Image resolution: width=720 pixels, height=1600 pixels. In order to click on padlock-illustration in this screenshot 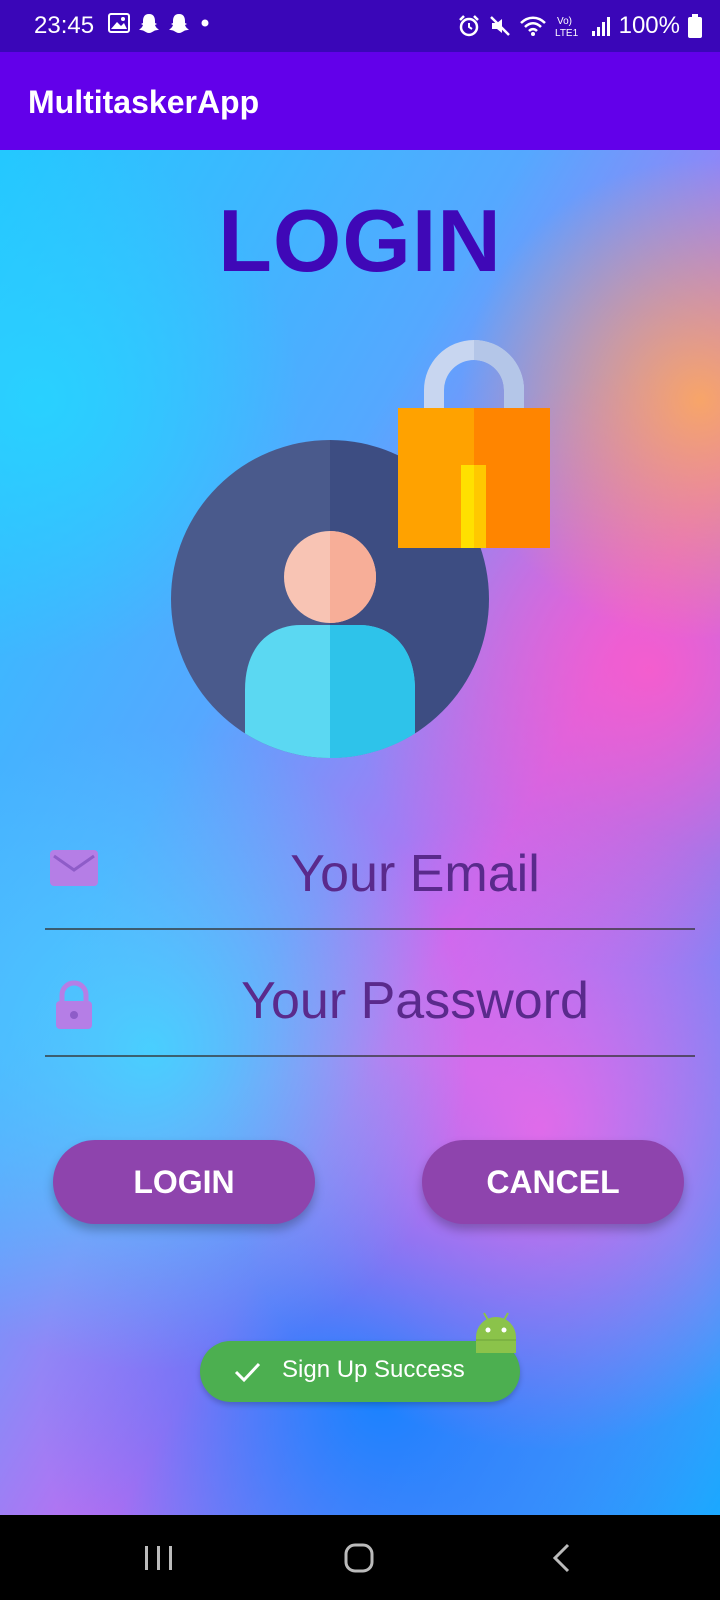, I will do `click(474, 444)`.